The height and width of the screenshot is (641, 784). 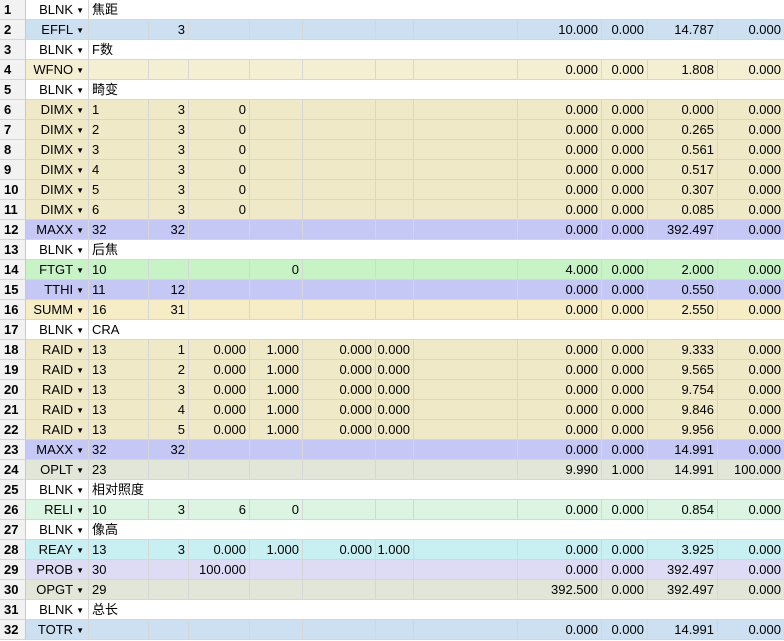 I want to click on operand-type-dropdown: SUMM ▼, so click(x=57, y=310).